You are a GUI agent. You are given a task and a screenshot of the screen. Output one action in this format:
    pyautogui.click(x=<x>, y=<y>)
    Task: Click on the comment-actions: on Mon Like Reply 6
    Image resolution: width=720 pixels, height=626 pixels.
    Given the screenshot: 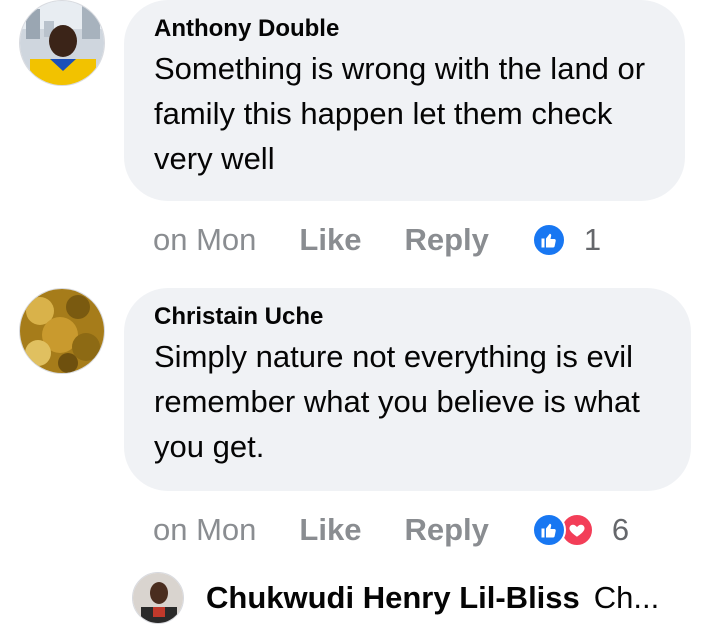 What is the action you would take?
    pyautogui.click(x=391, y=530)
    